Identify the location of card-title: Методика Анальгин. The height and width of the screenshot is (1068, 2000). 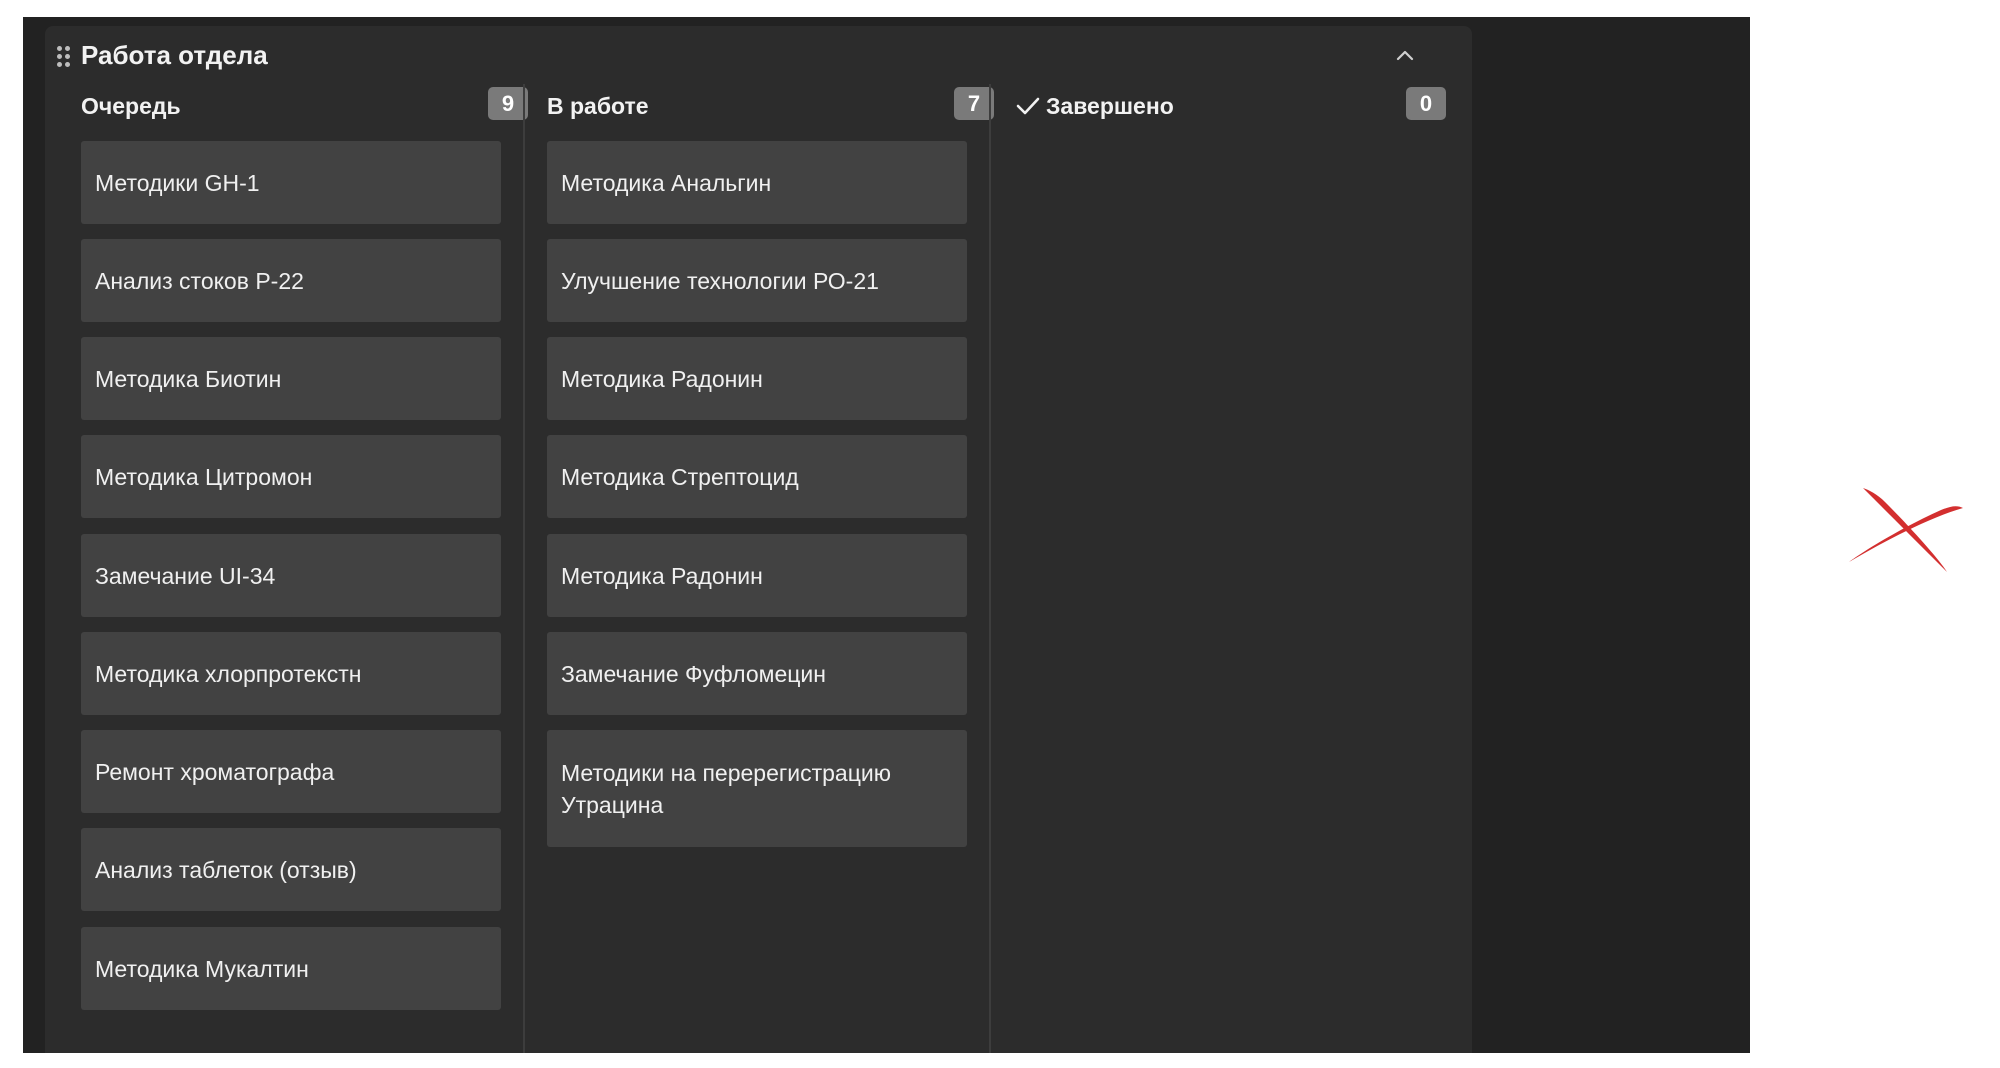
(666, 182).